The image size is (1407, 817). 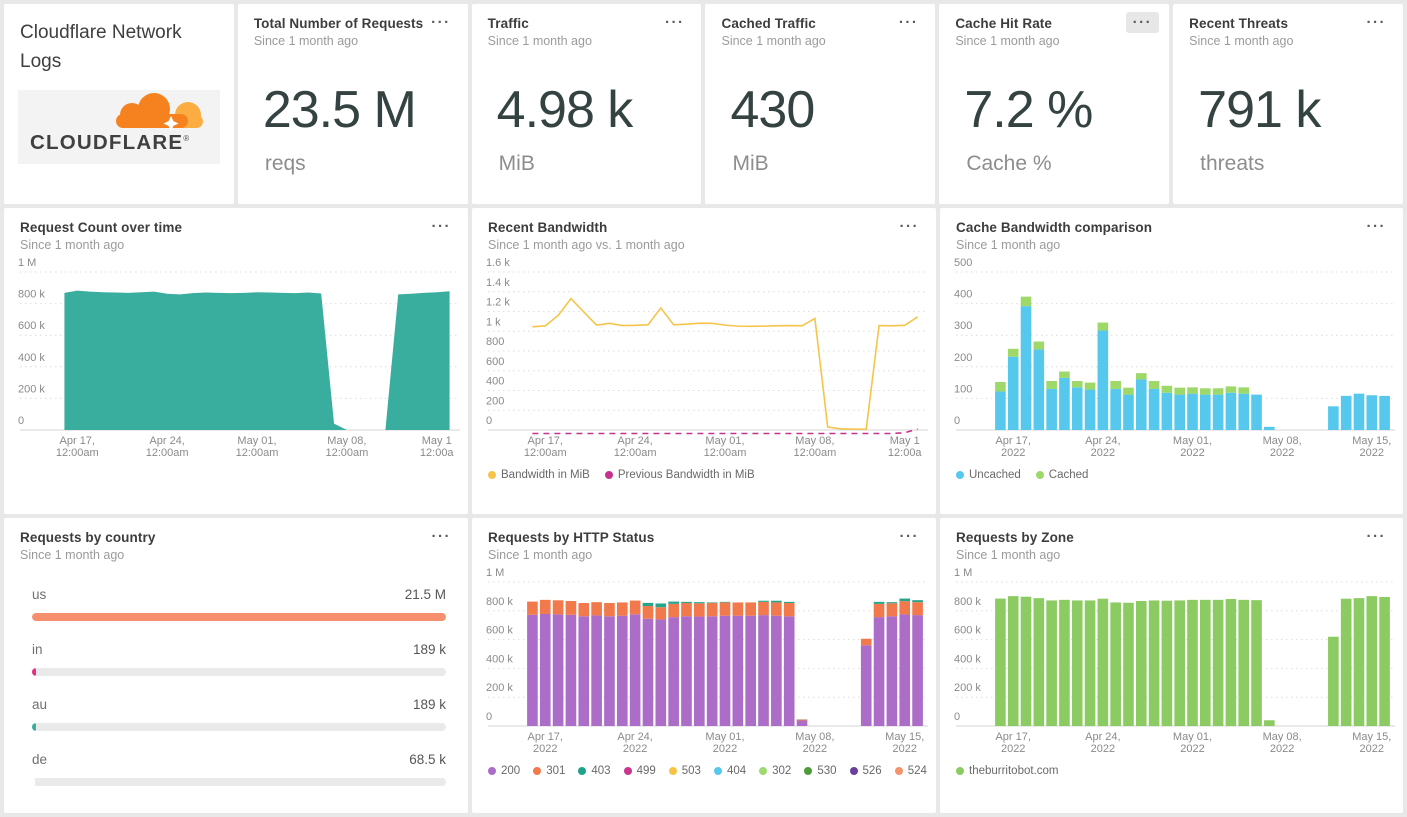 What do you see at coordinates (646, 771) in the screenshot?
I see `legend-label: 499` at bounding box center [646, 771].